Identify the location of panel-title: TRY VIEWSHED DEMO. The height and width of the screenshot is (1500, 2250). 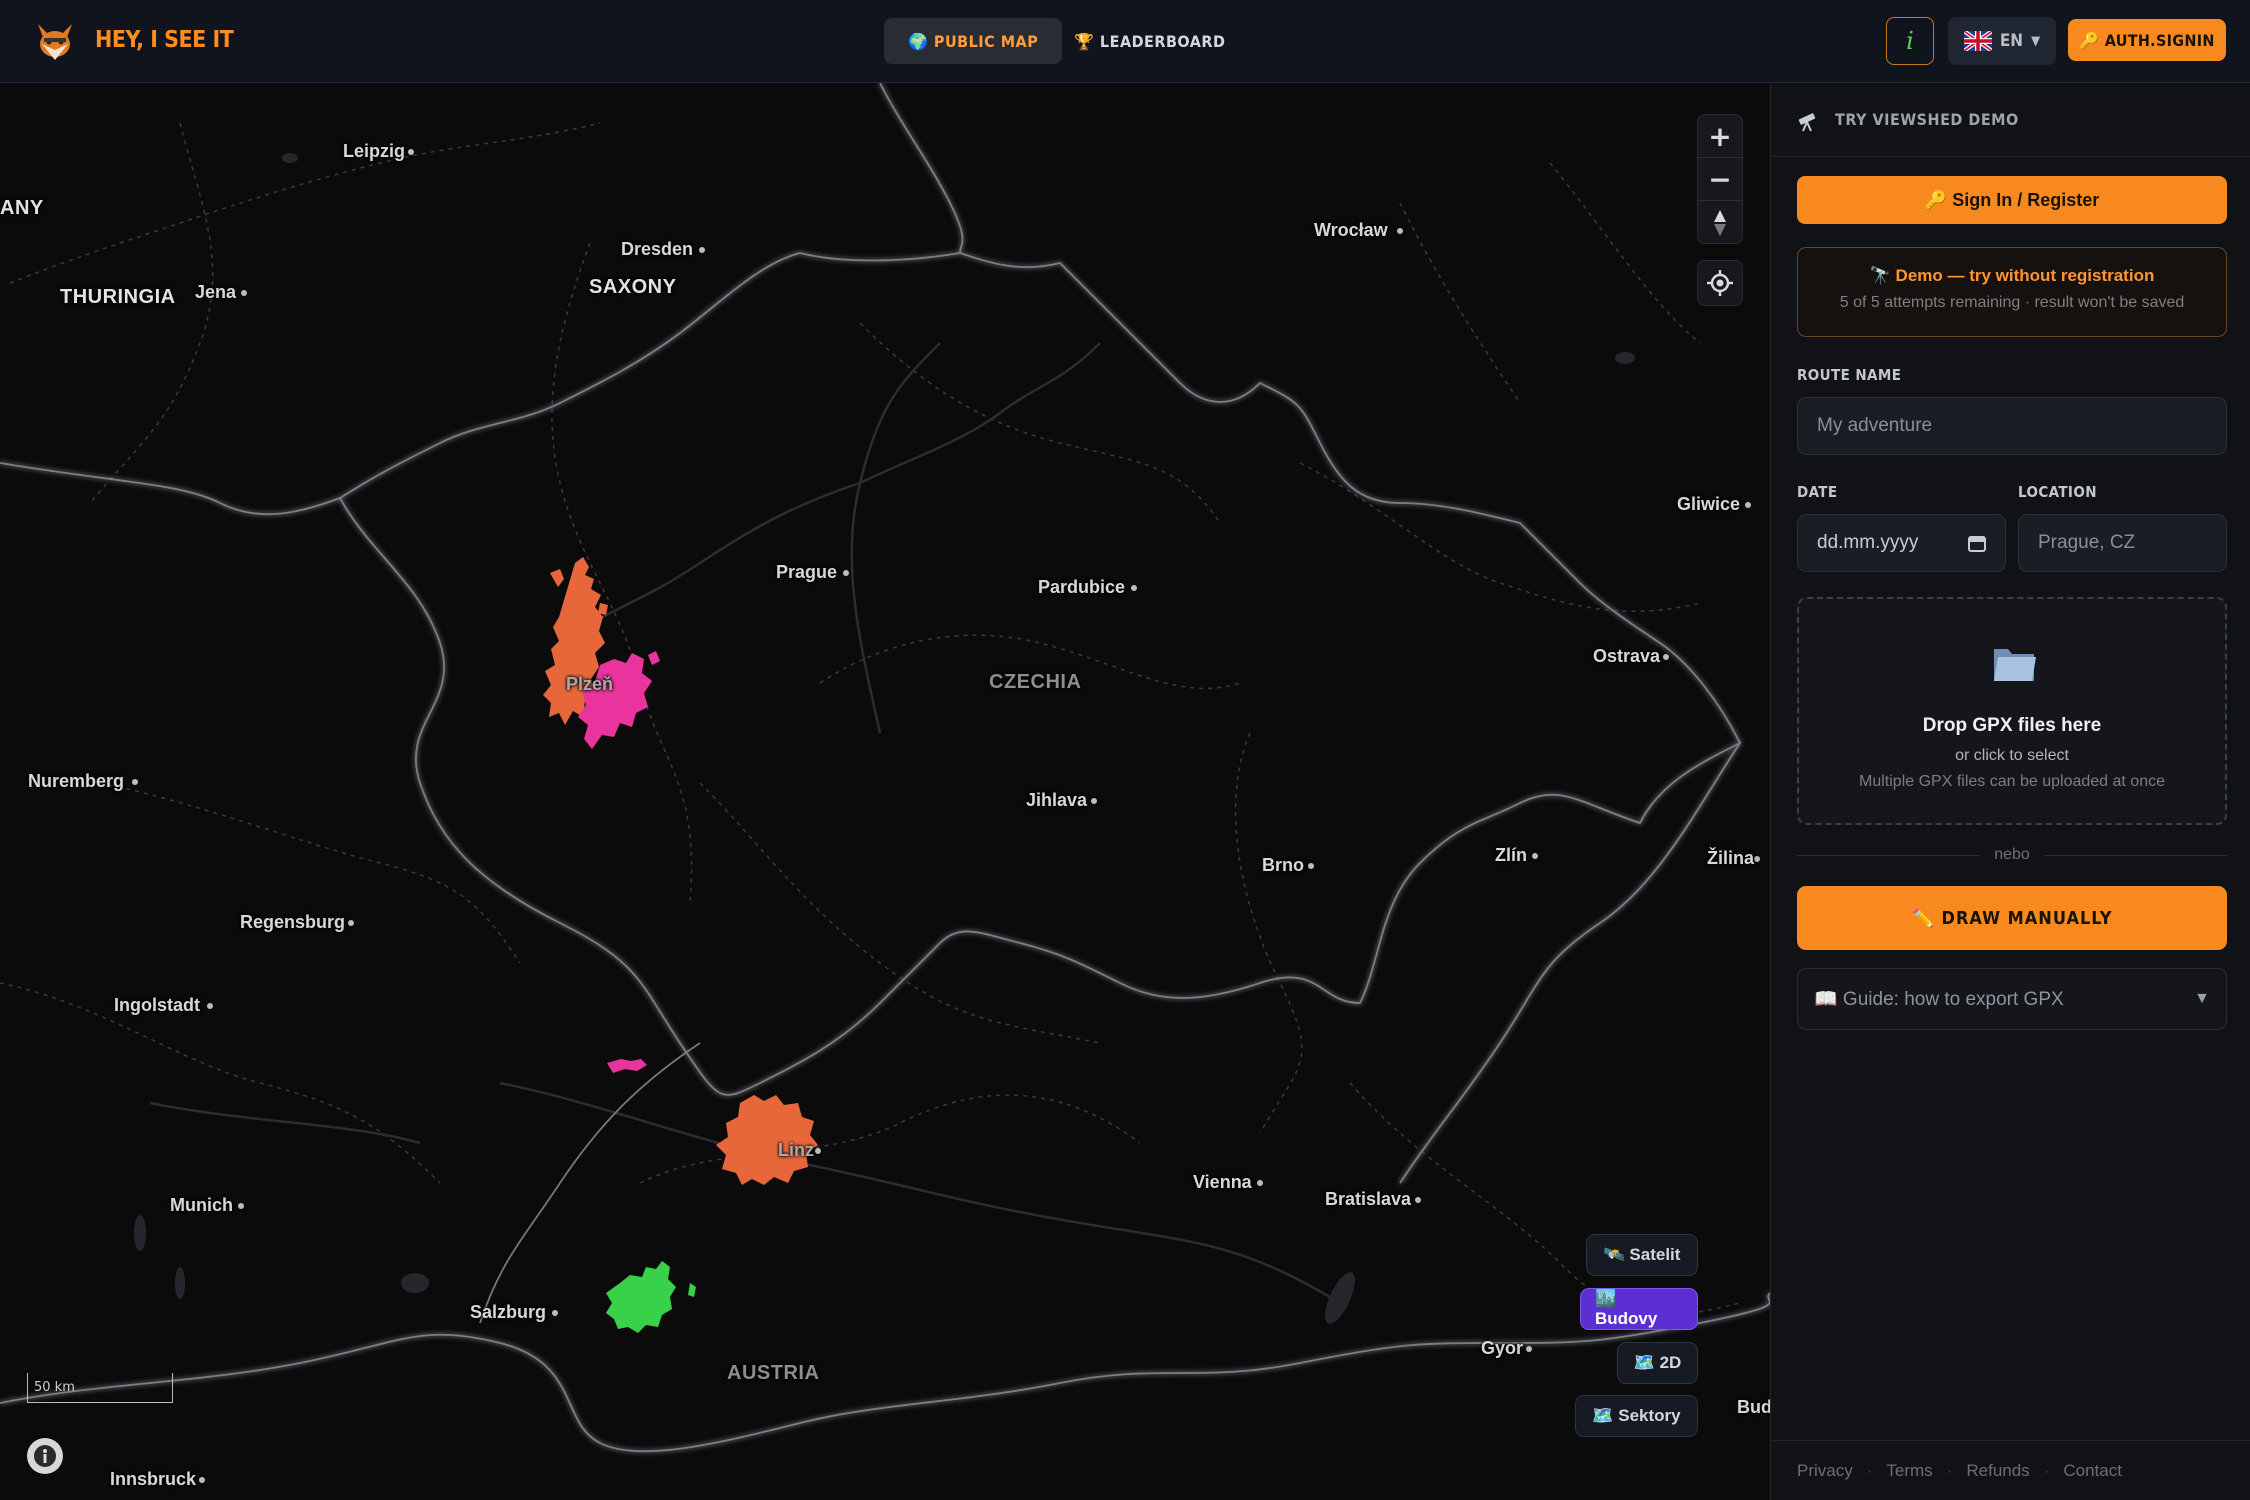
(1927, 119).